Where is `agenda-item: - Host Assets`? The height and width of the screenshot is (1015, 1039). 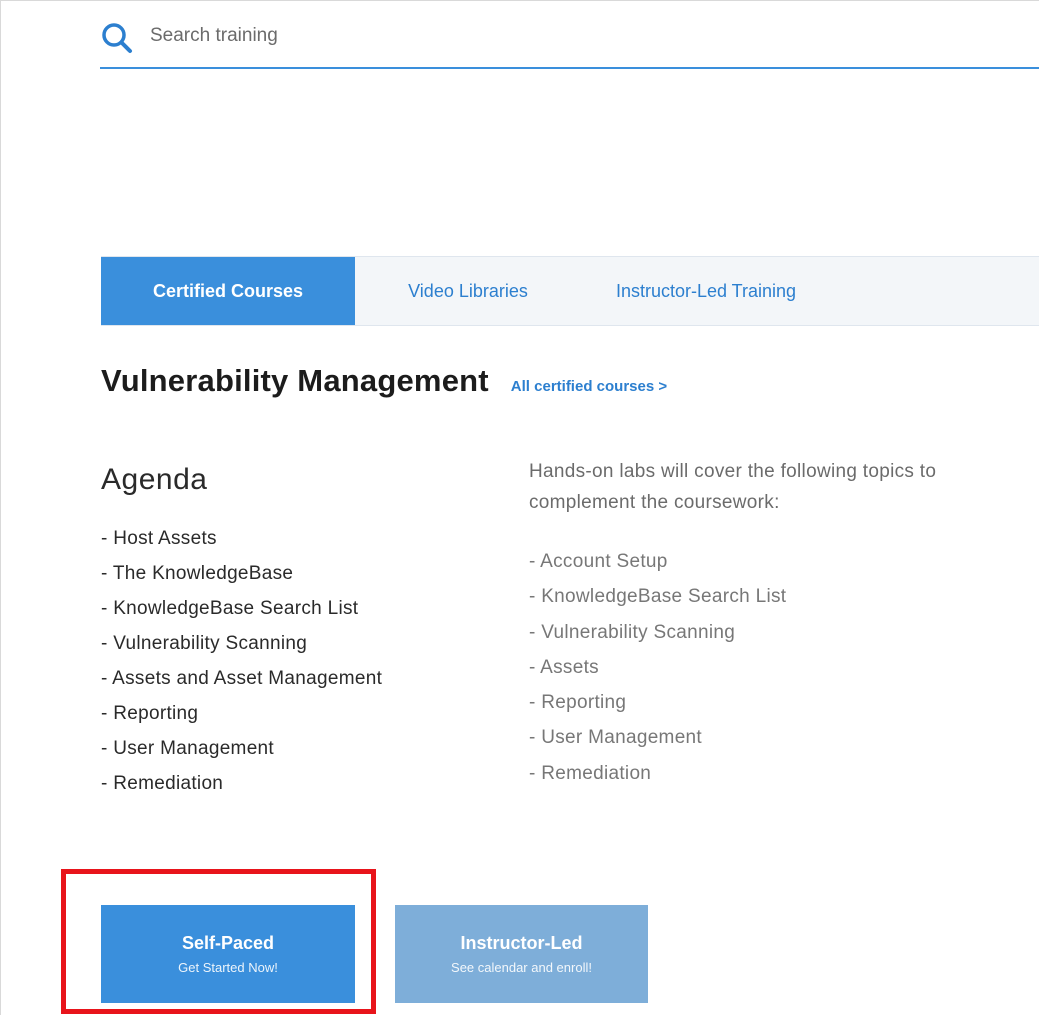 agenda-item: - Host Assets is located at coordinates (159, 538).